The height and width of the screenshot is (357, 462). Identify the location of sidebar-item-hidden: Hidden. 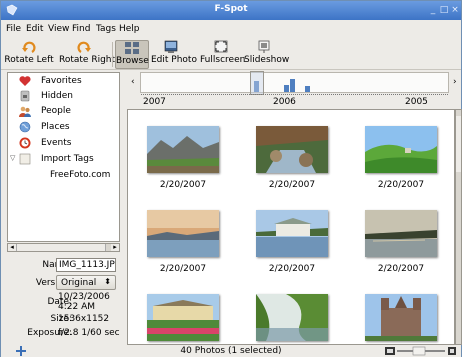
(63, 96).